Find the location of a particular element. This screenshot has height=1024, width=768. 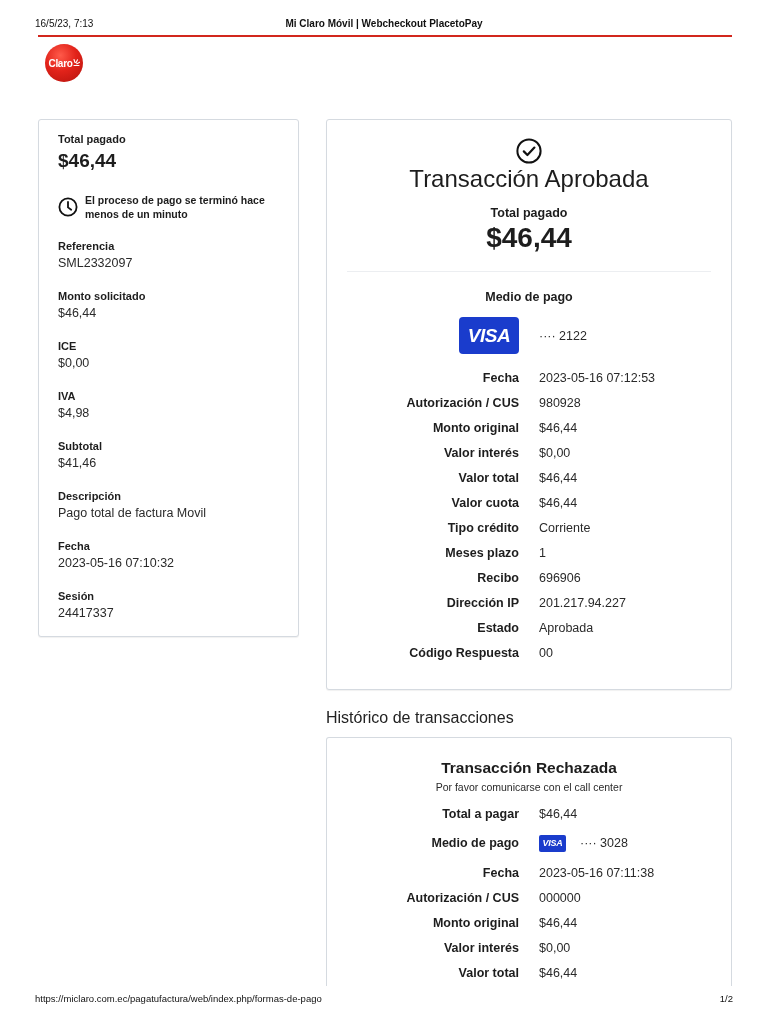

field-value: $0,00 is located at coordinates (74, 363).